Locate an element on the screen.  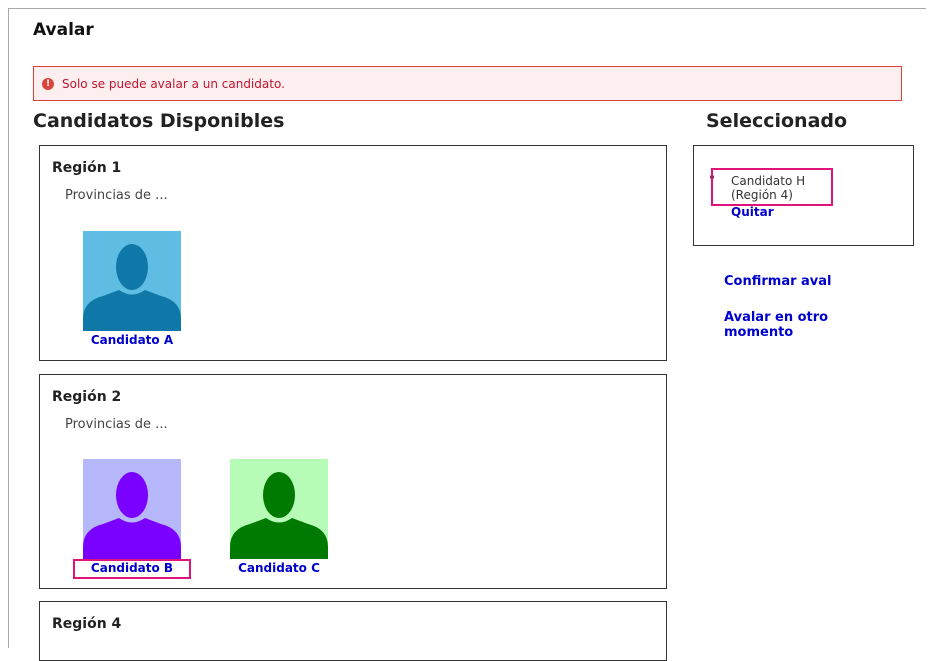
candidate-card-c: Candidato C is located at coordinates (279, 517).